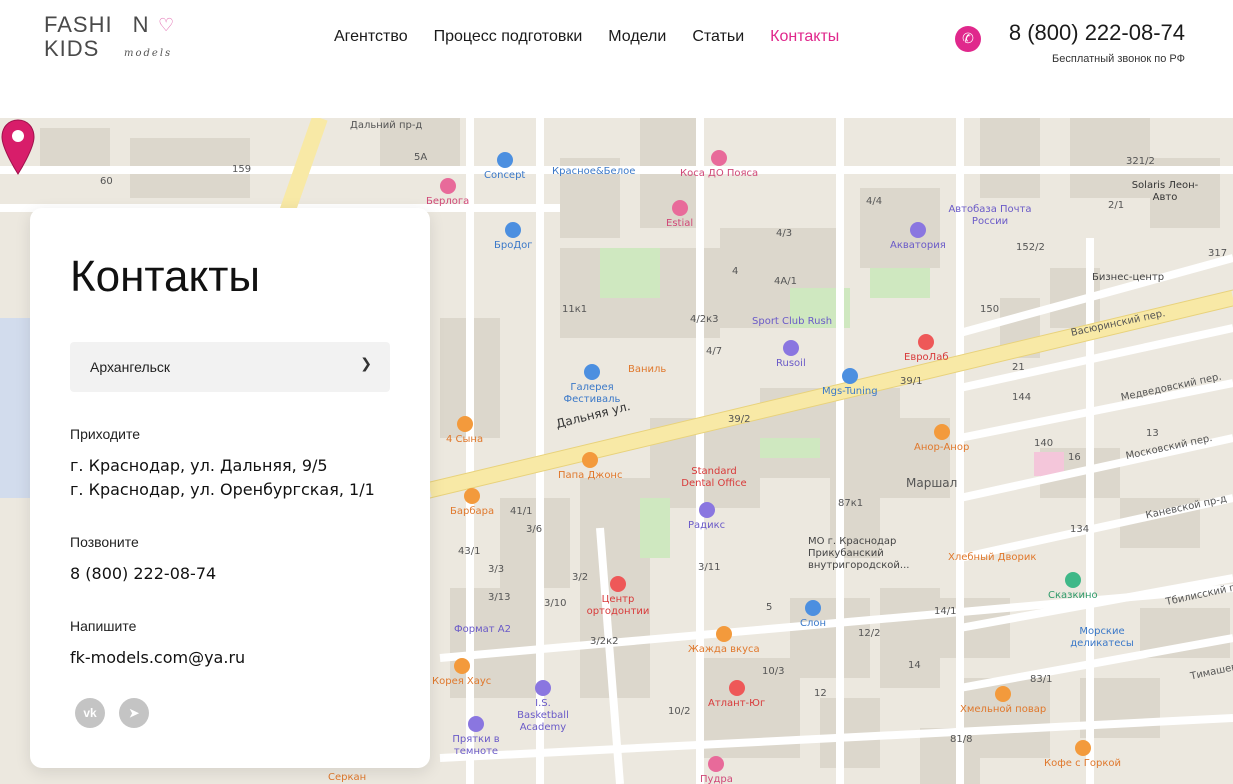 Image resolution: width=1233 pixels, height=784 pixels. Describe the element at coordinates (719, 158) in the screenshot. I see `lotus-icon` at that location.